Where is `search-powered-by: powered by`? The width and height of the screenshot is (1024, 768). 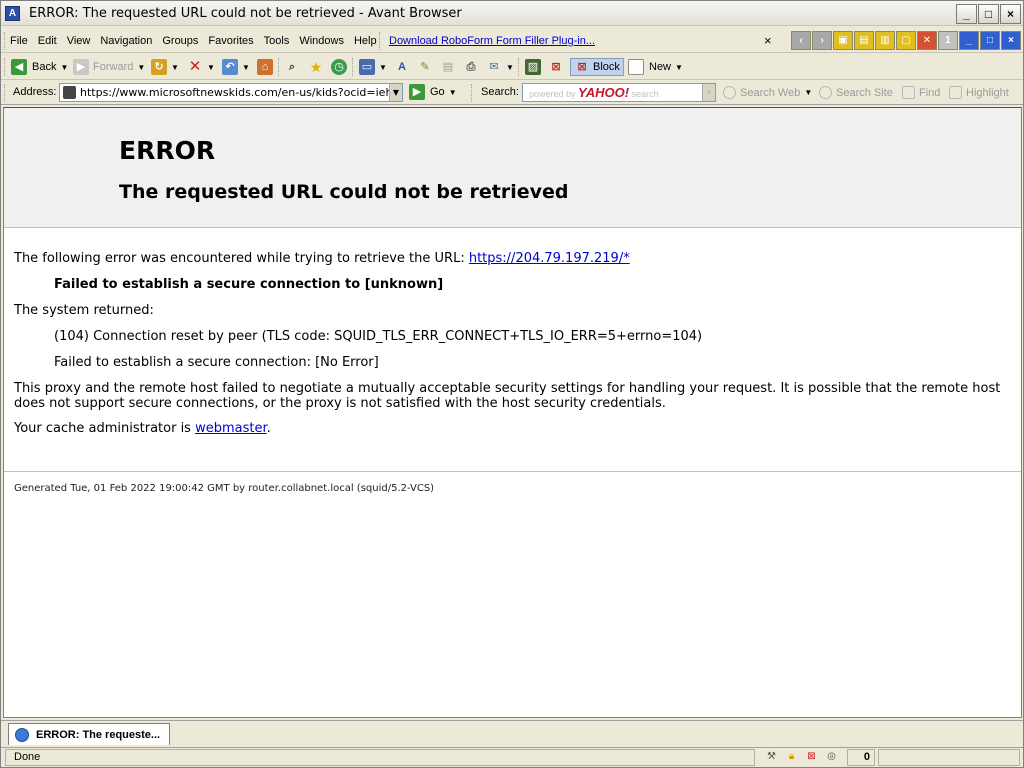 search-powered-by: powered by is located at coordinates (552, 94).